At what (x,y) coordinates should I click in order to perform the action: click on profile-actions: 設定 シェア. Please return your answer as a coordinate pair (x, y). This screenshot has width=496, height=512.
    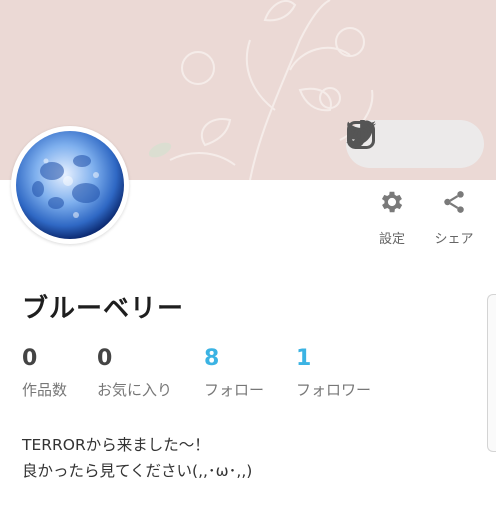
    Looking at the image, I should click on (430, 218).